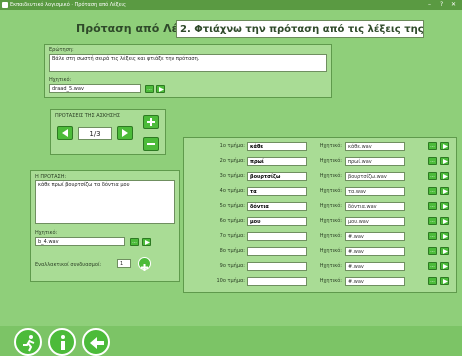  What do you see at coordinates (95, 88) in the screenshot?
I see `question-sound-input: draad_5.wav` at bounding box center [95, 88].